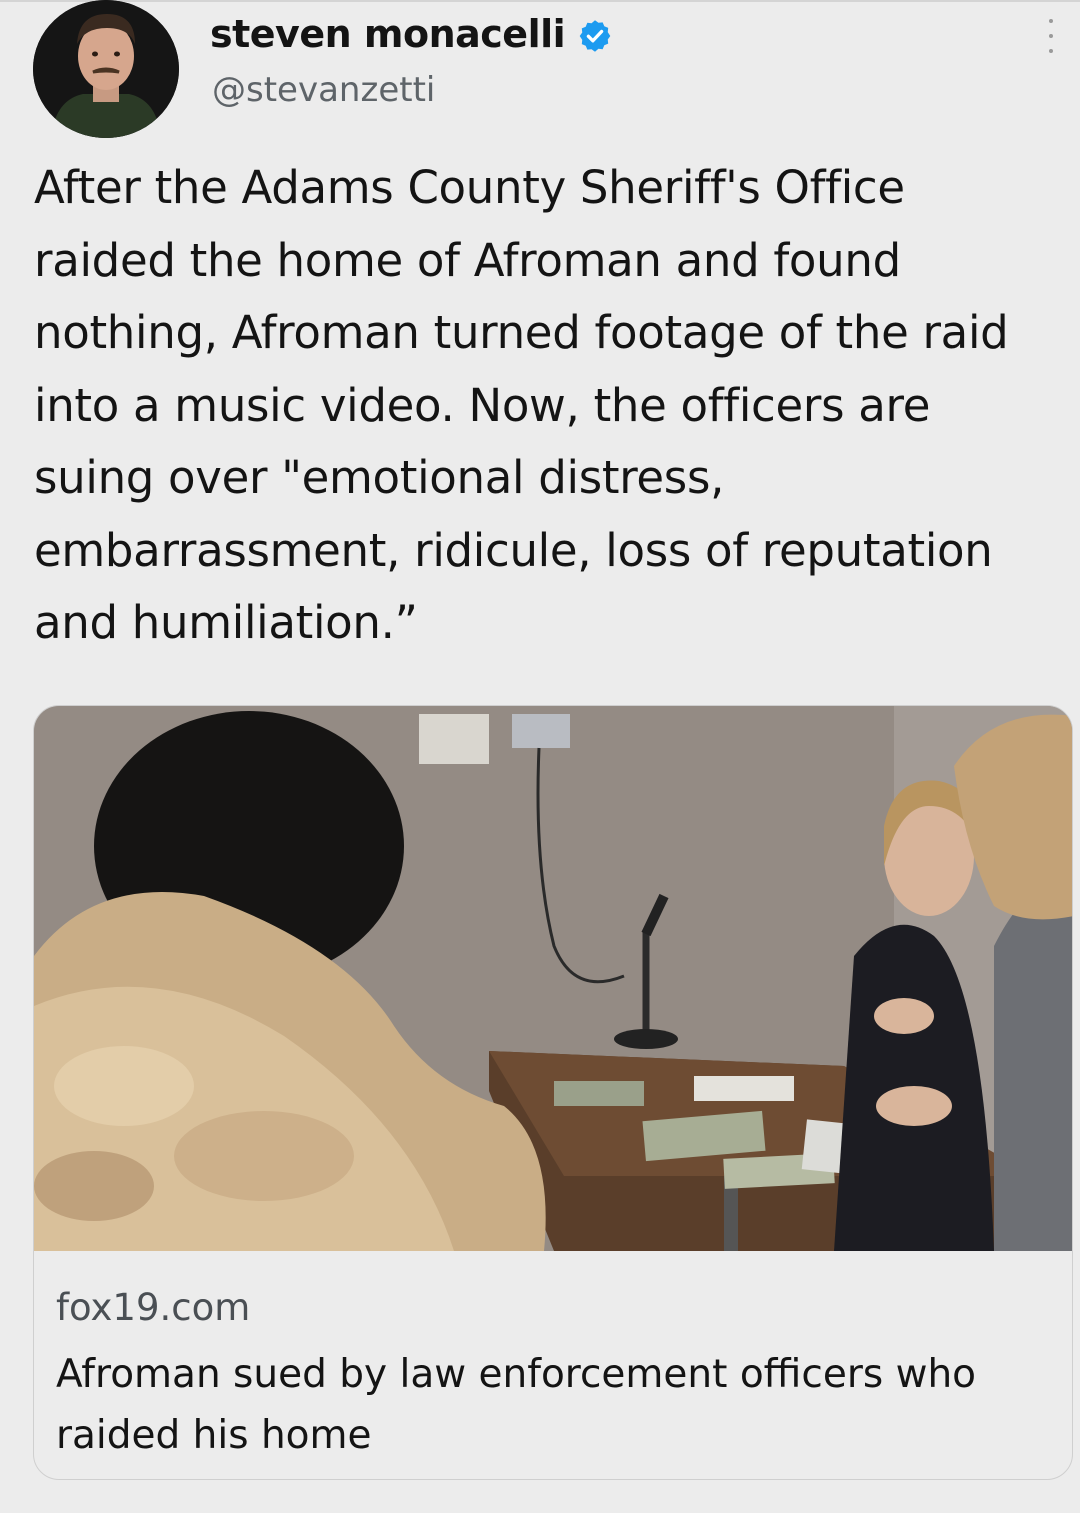 The height and width of the screenshot is (1513, 1080). I want to click on author-handle: @stevanzetti, so click(323, 90).